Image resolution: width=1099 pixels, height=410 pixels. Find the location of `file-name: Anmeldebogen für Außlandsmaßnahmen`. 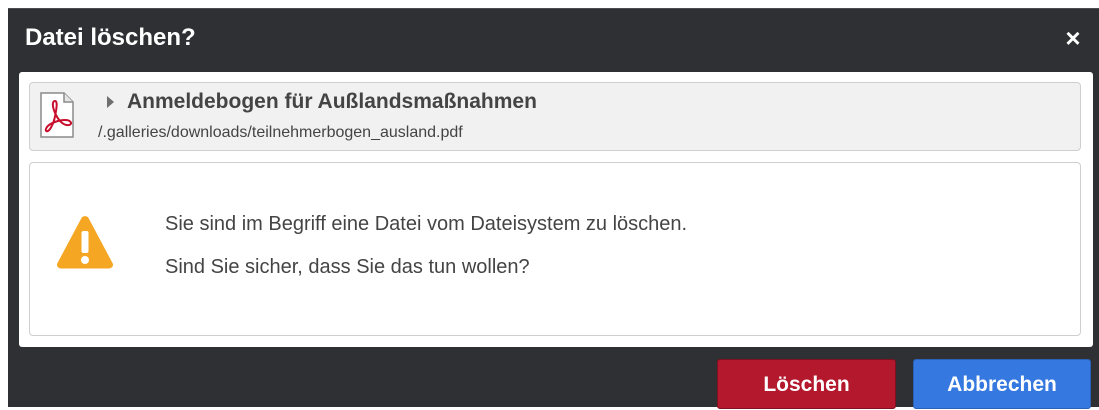

file-name: Anmeldebogen für Außlandsmaßnahmen is located at coordinates (332, 101).